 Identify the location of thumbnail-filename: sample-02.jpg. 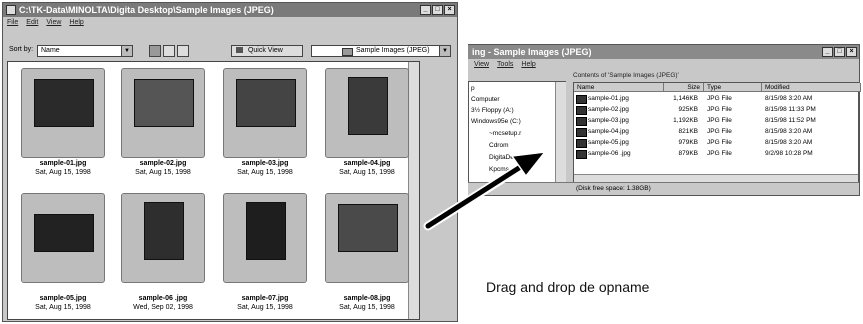
(163, 163).